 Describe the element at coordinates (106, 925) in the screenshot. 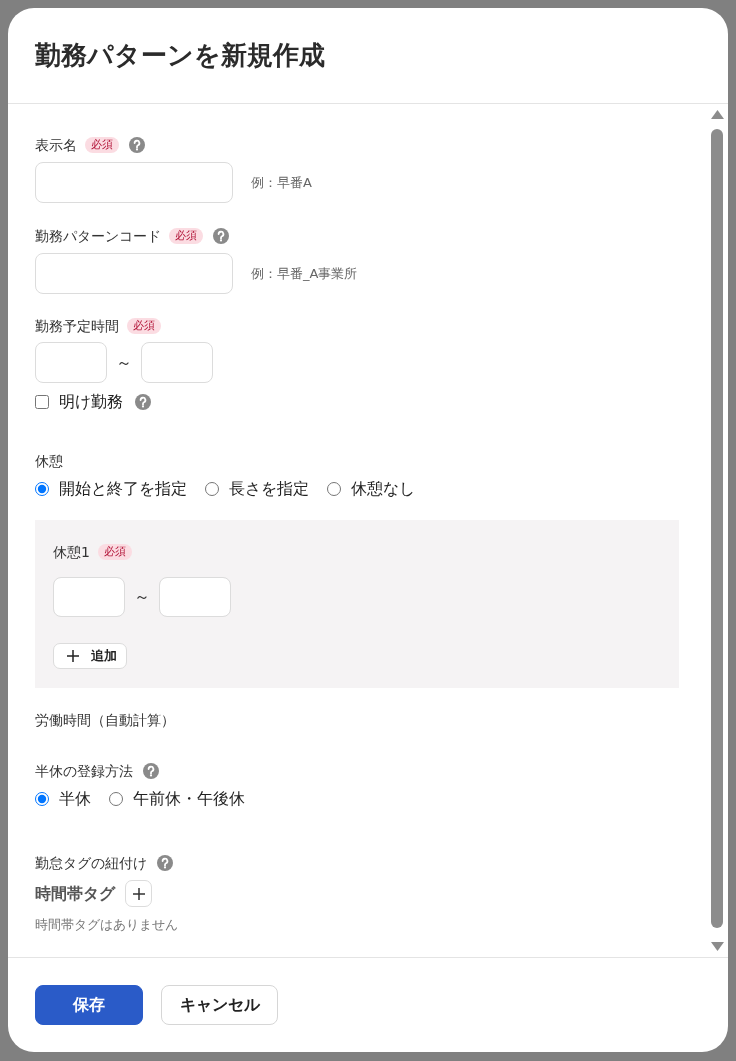

I see `empty-message: 時間帯タグはありません` at that location.